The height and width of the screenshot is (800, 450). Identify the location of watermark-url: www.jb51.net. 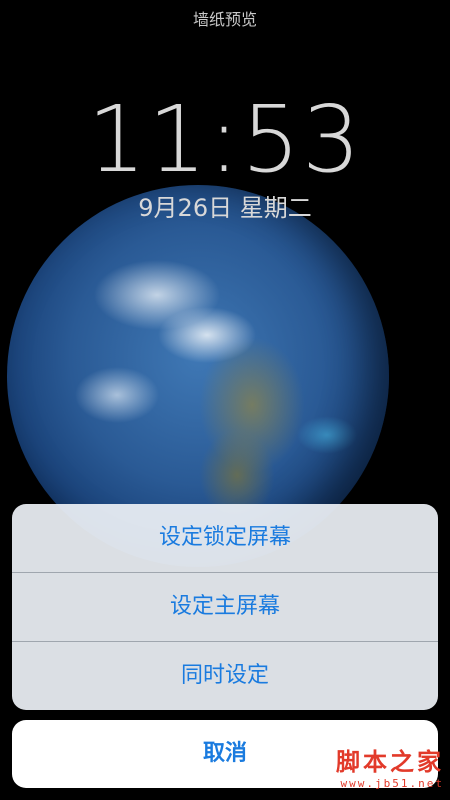
(392, 783).